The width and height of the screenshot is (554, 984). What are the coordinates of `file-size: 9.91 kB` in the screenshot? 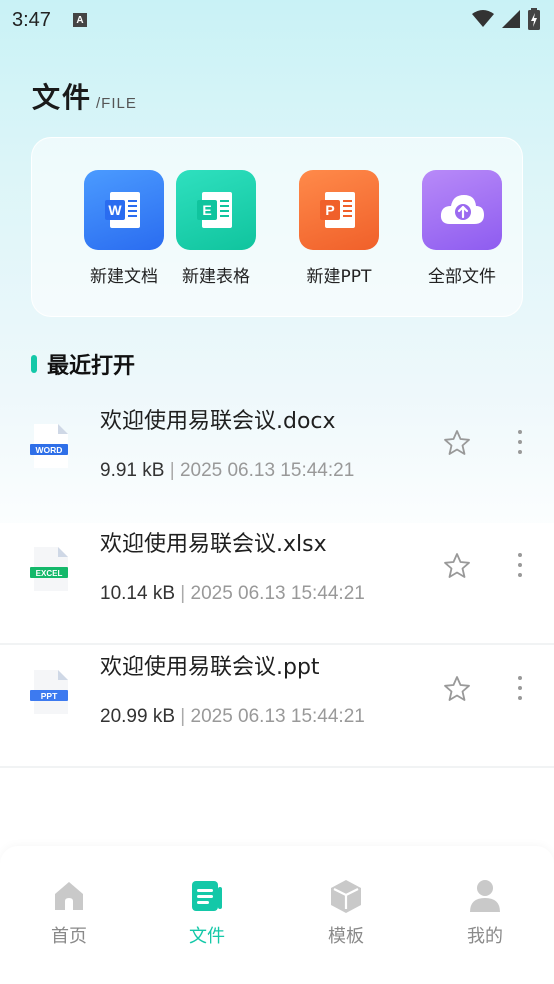 It's located at (132, 470).